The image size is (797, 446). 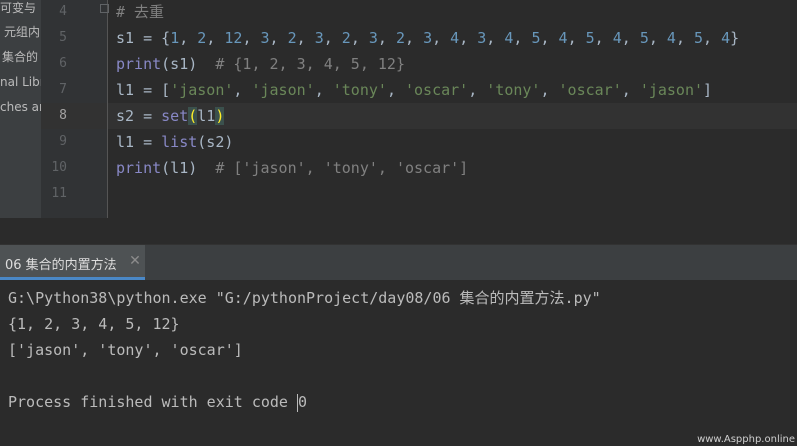 I want to click on project-tree-item: 集合的, so click(x=20, y=57).